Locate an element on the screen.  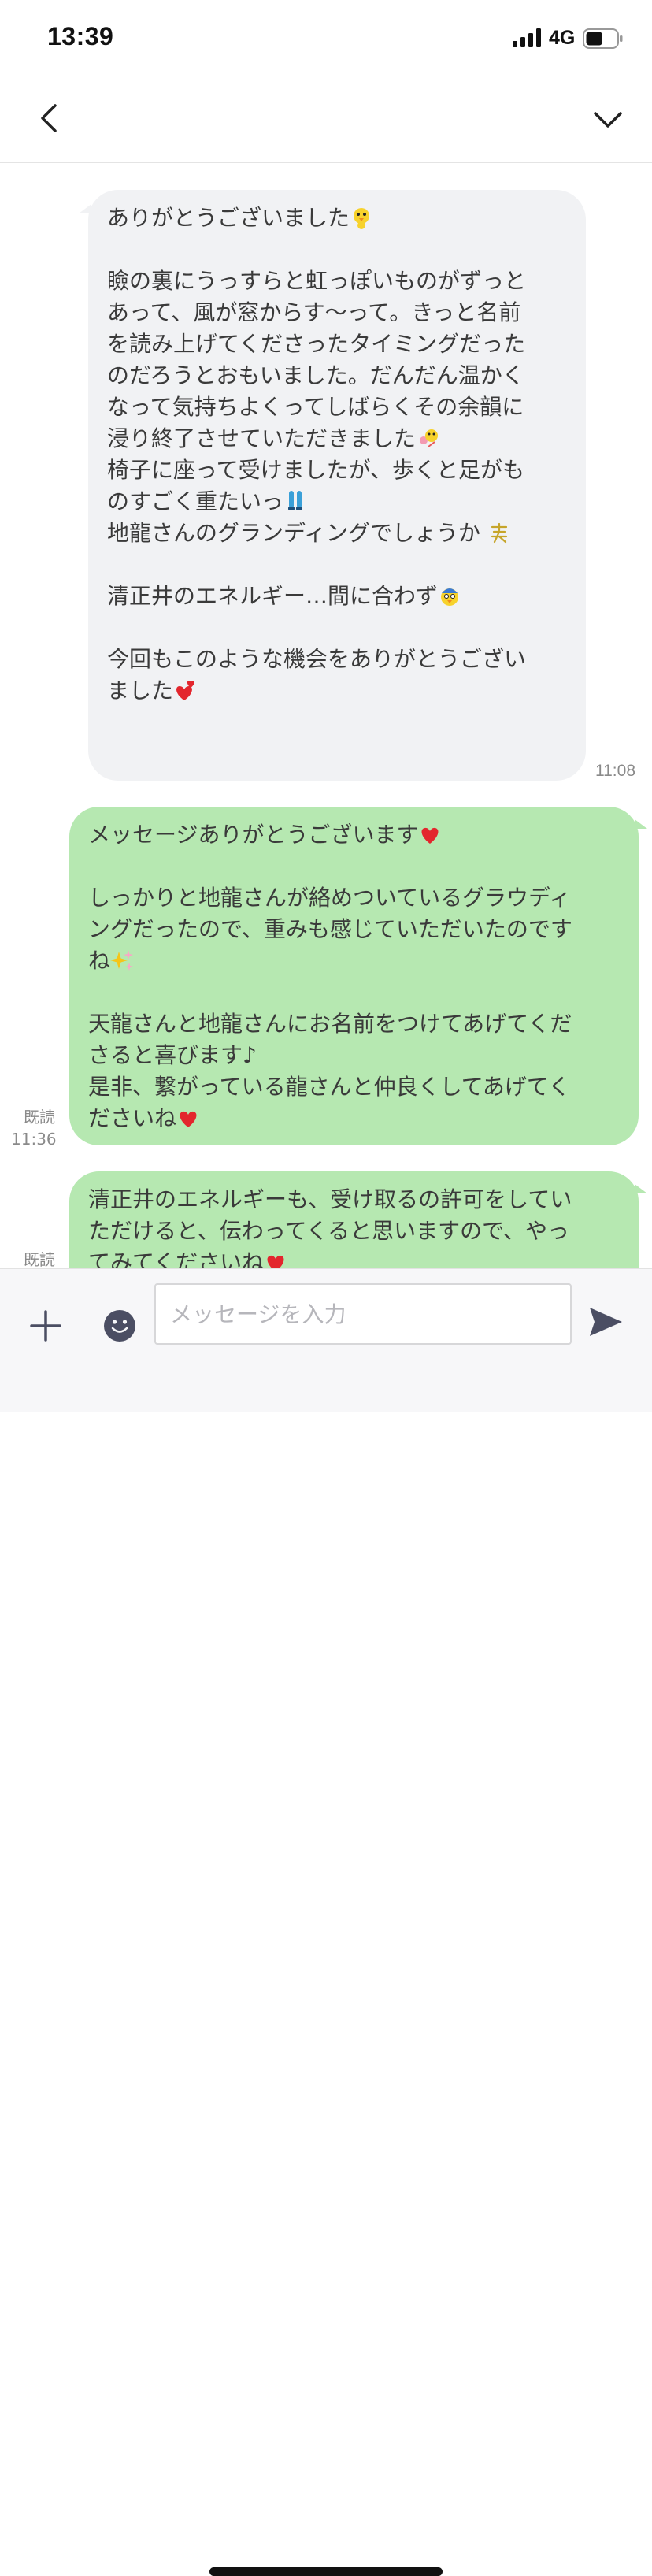
status-bar: 13:39 4G is located at coordinates (326, 39).